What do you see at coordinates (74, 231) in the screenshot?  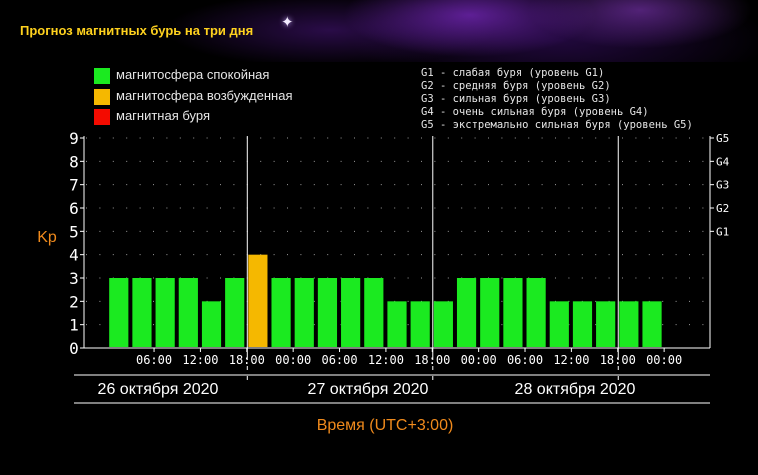 I see `y-tick-label: 5` at bounding box center [74, 231].